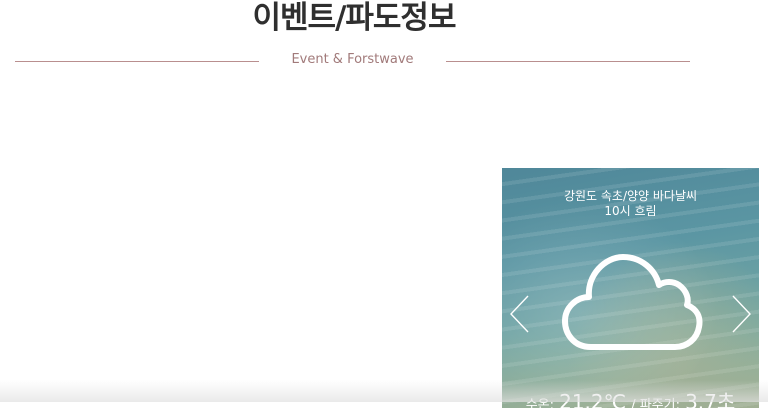 This screenshot has height=408, width=768. Describe the element at coordinates (568, 61) in the screenshot. I see `title-divider-right` at that location.